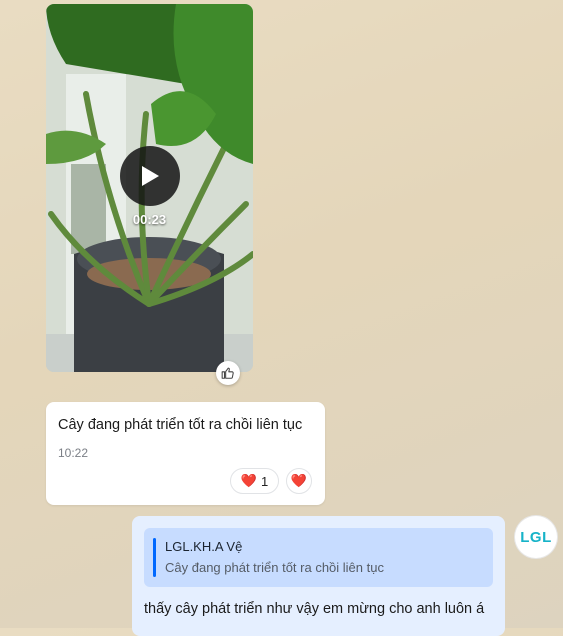 This screenshot has width=563, height=636. Describe the element at coordinates (180, 425) in the screenshot. I see `message-text: Cây đang phát triển tốt ra chồi liên tục` at that location.